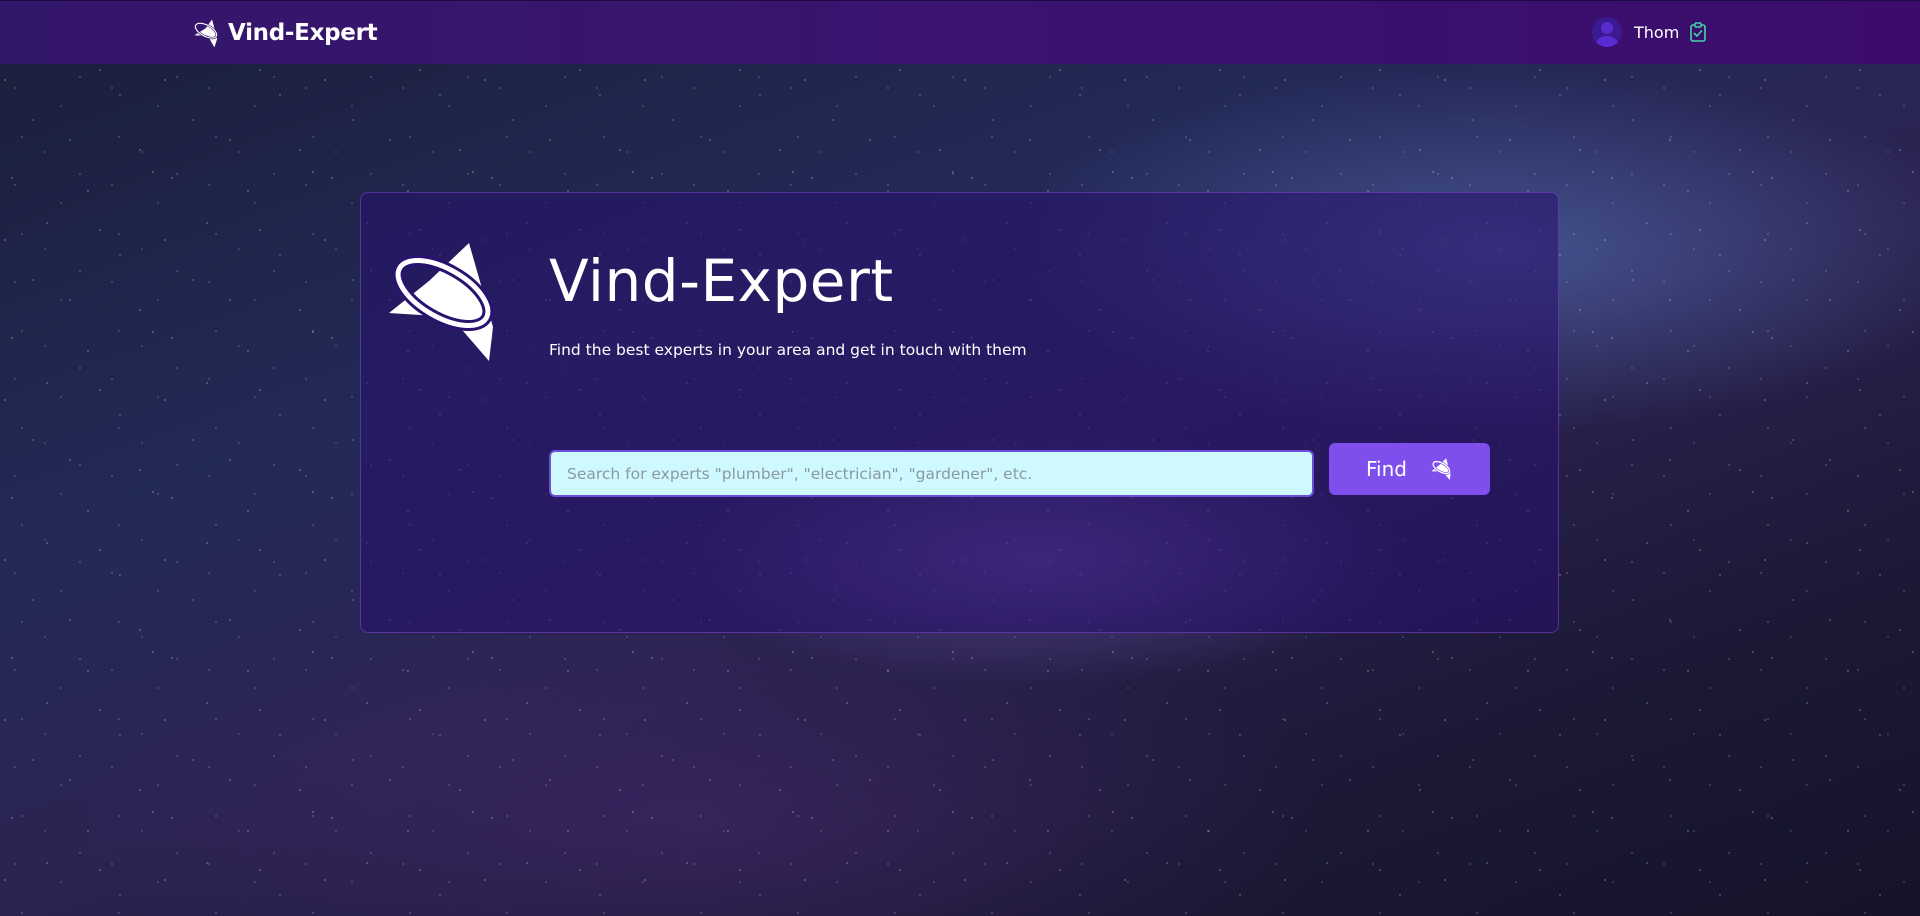 The image size is (1920, 916). What do you see at coordinates (931, 473) in the screenshot?
I see `search-input` at bounding box center [931, 473].